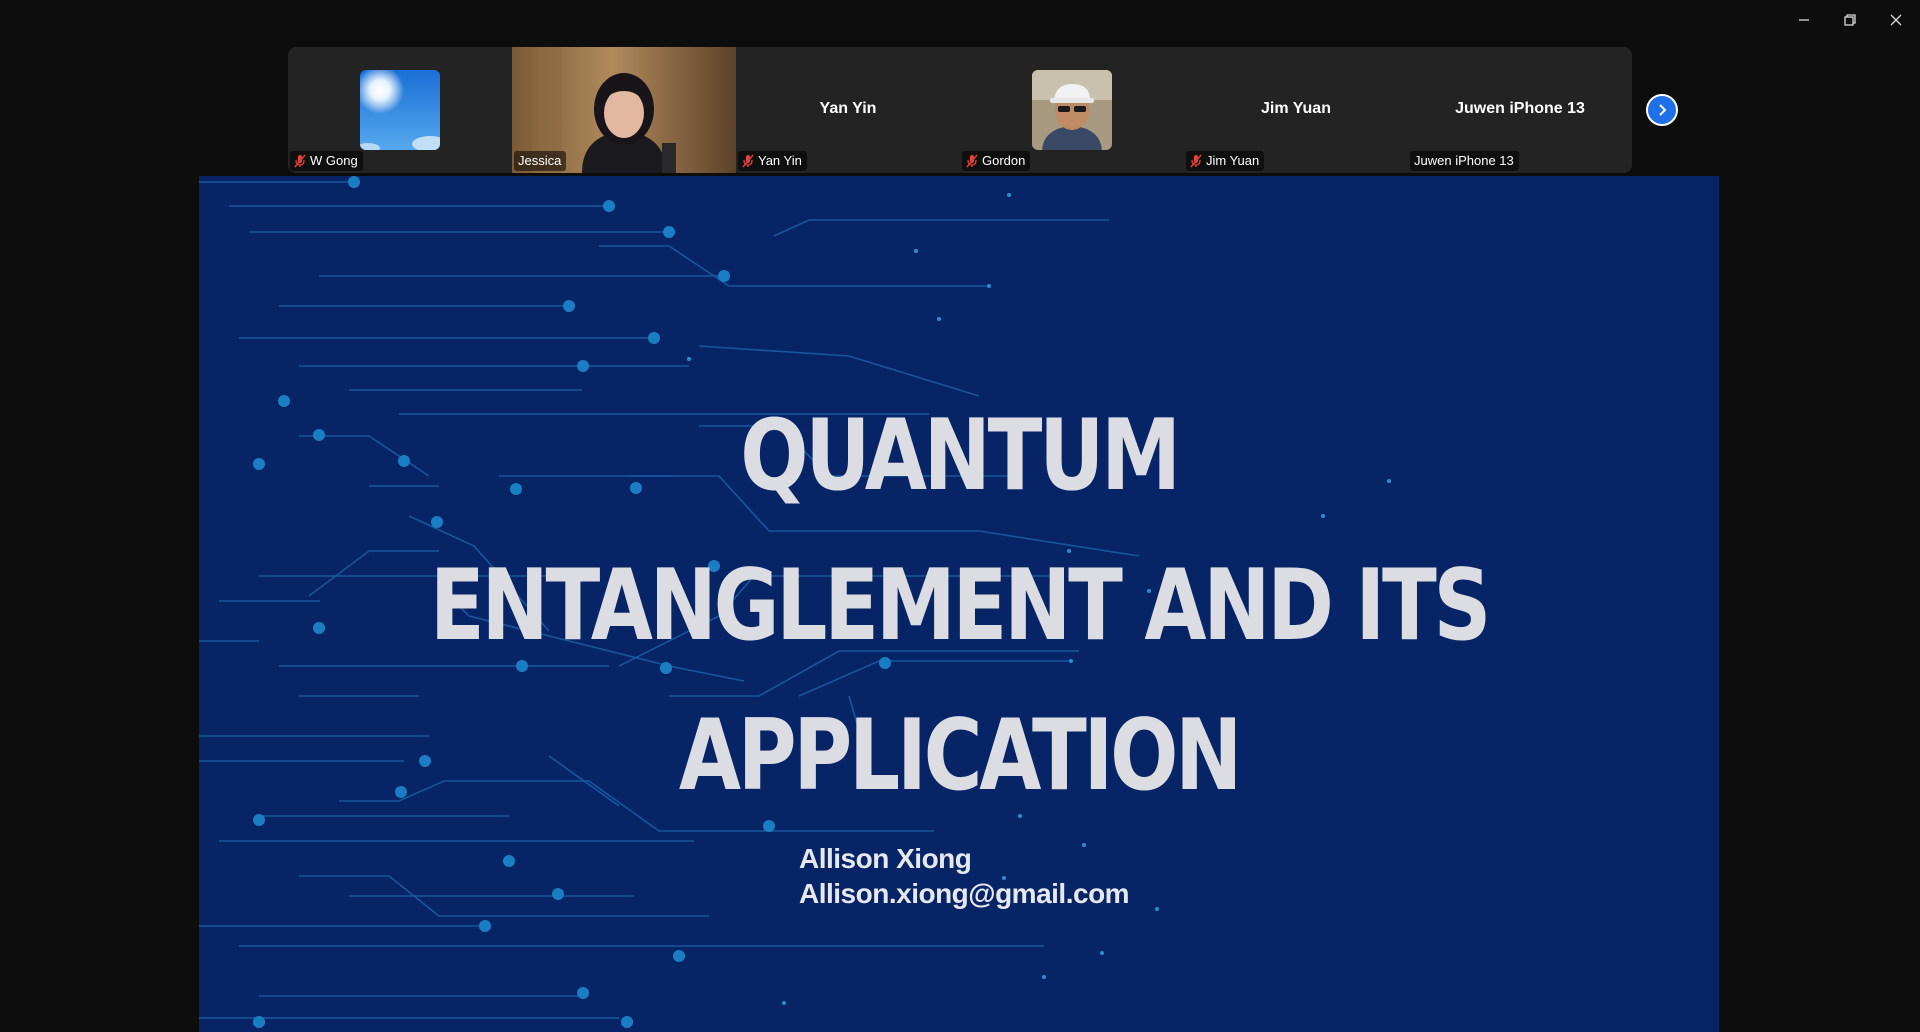  What do you see at coordinates (1233, 160) in the screenshot?
I see `participant-name: Jim Yuan` at bounding box center [1233, 160].